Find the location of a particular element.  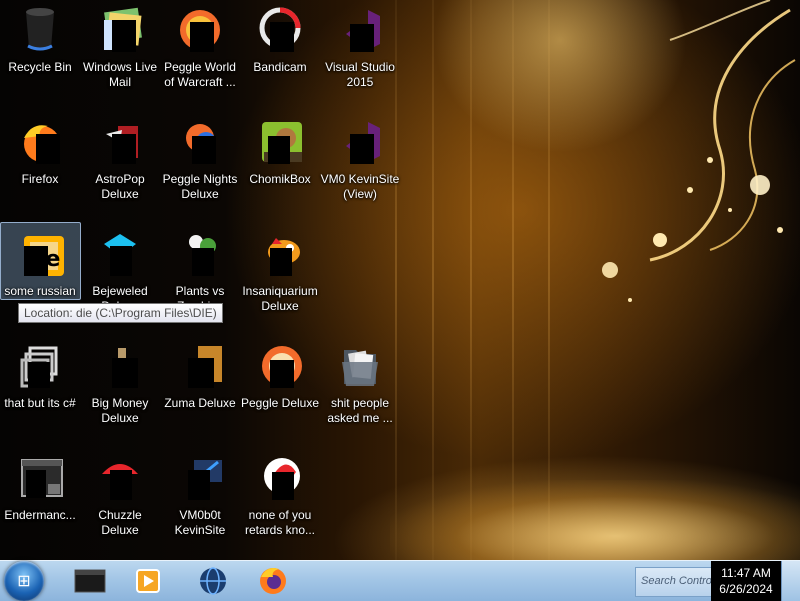

desktop-icon-that-but-its-csharp: that but its c# is located at coordinates (40, 388).